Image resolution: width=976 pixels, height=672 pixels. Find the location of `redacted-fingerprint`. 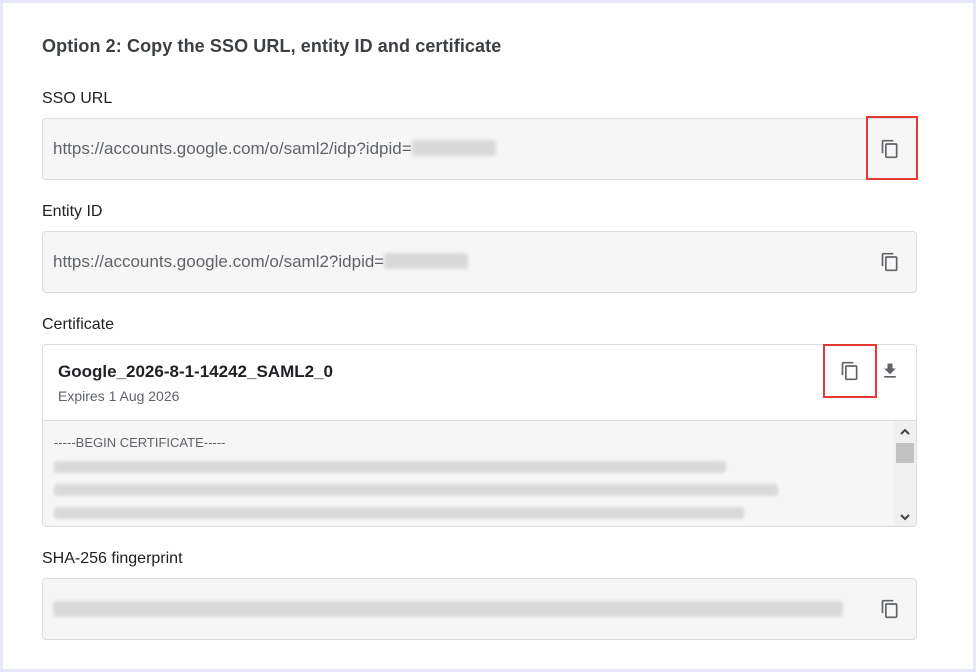

redacted-fingerprint is located at coordinates (448, 609).